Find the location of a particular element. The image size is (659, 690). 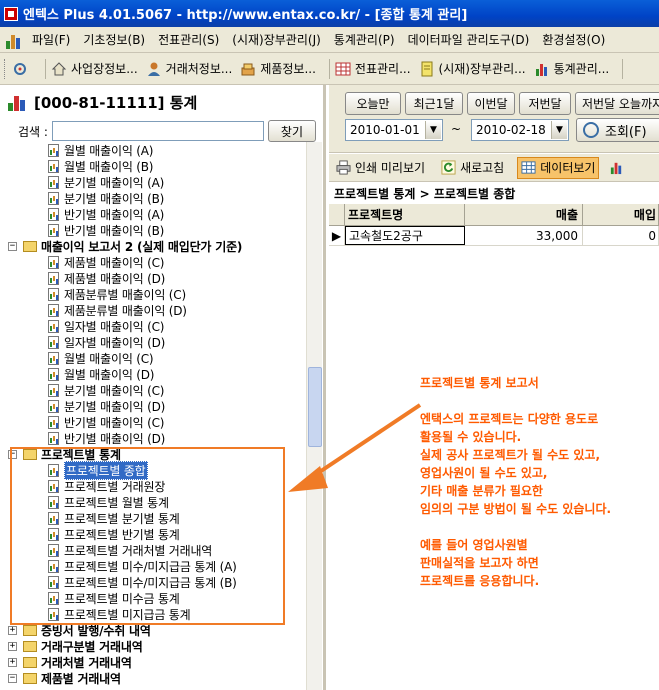

tree-item-label: 일자별 매출이익 (C) is located at coordinates (114, 326).